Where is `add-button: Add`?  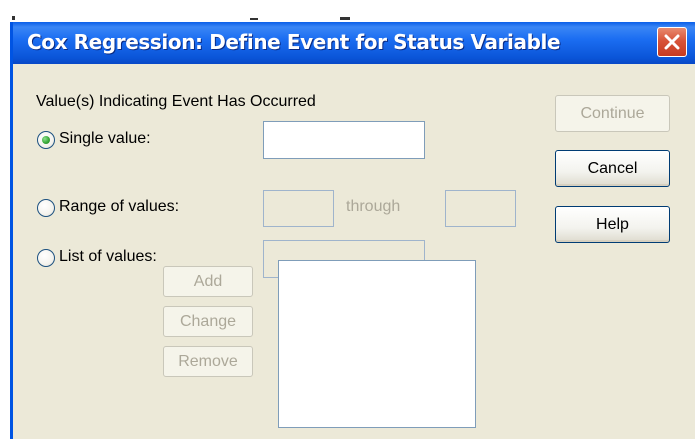 add-button: Add is located at coordinates (208, 281).